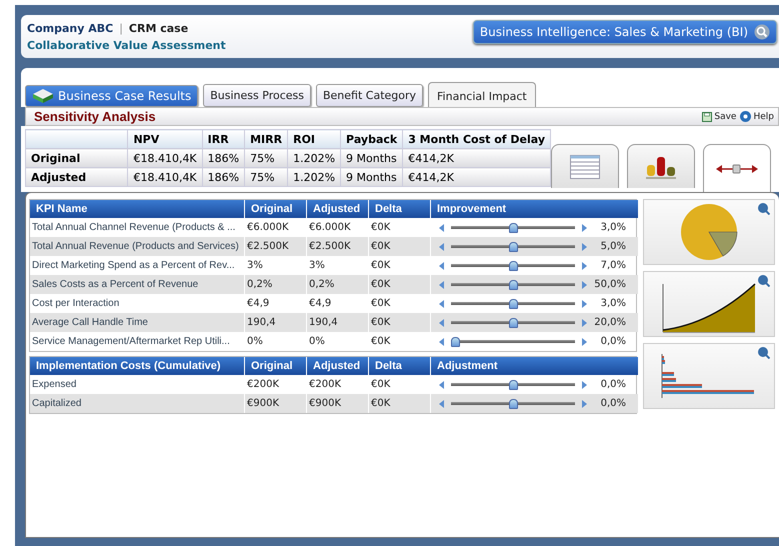 This screenshot has height=546, width=779. What do you see at coordinates (137, 322) in the screenshot?
I see `kpi-name: Average Call Handle Time` at bounding box center [137, 322].